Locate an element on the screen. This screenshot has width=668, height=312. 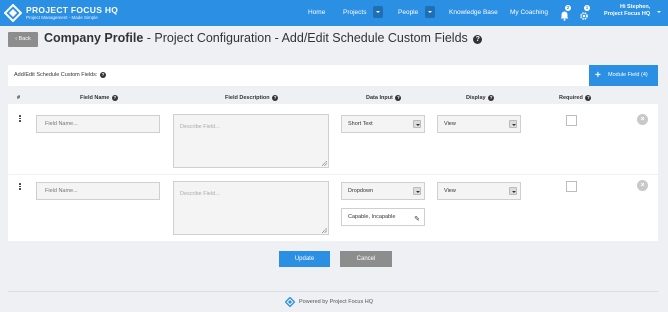
data-input-value: Dropdown is located at coordinates (361, 191).